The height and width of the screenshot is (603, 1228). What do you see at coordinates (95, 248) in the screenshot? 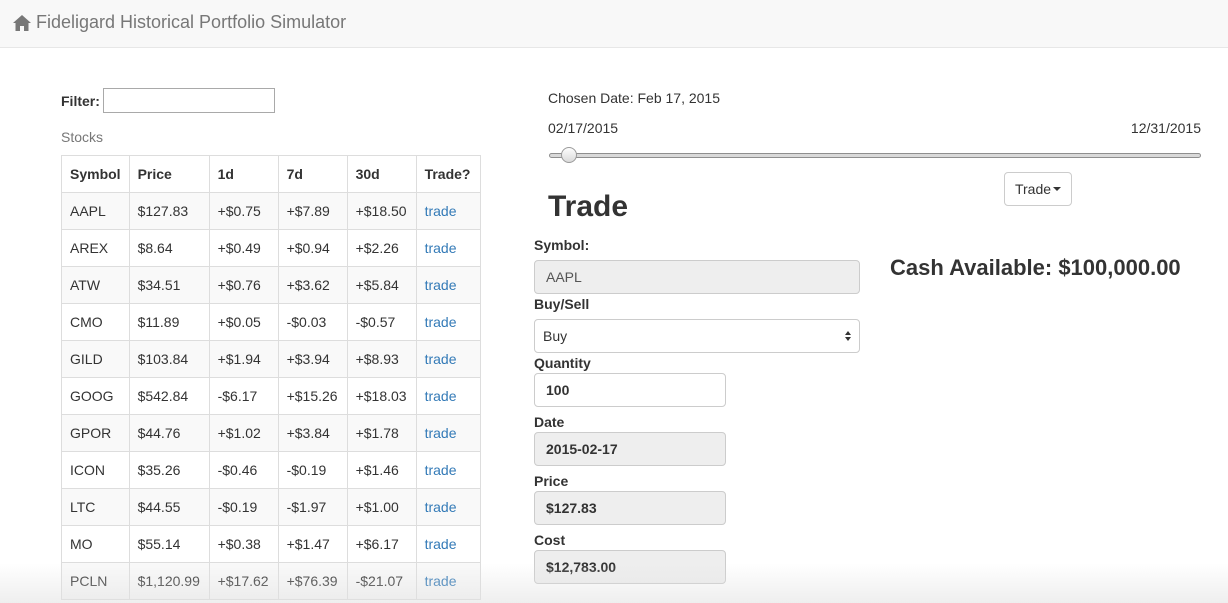
I see `cell-symbol: AREX` at bounding box center [95, 248].